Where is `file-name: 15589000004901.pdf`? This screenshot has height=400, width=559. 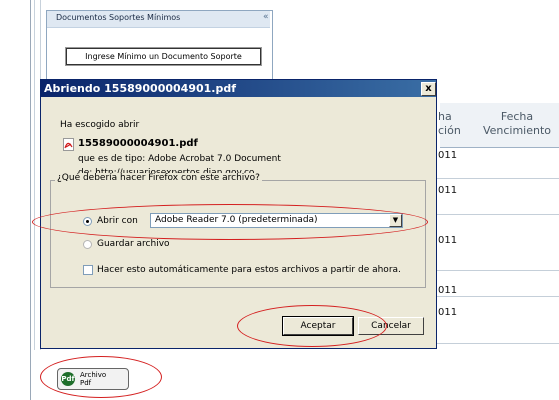
file-name: 15589000004901.pdf is located at coordinates (138, 143).